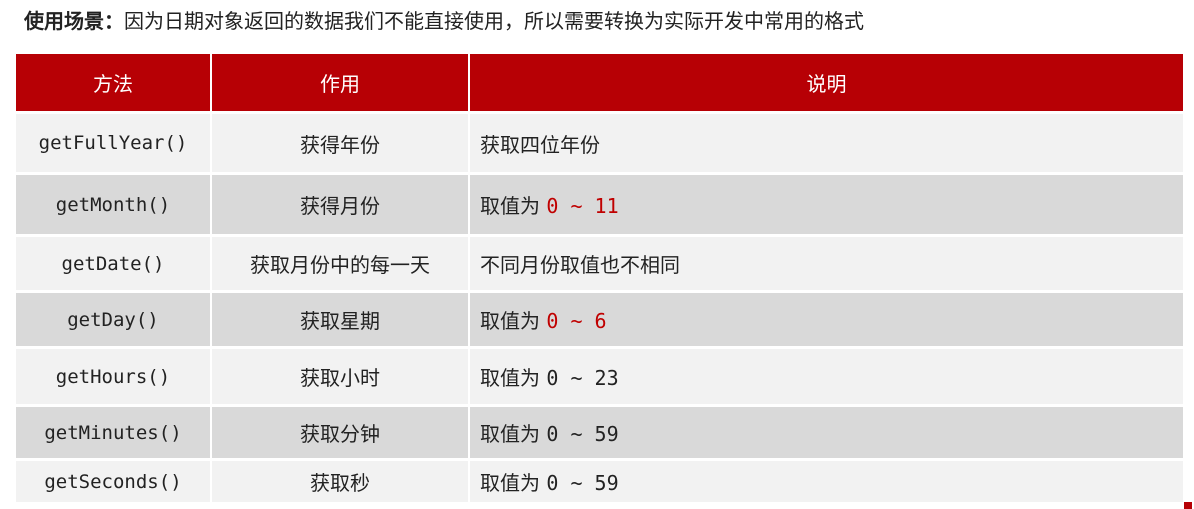  What do you see at coordinates (341, 480) in the screenshot?
I see `use-cell: 获取秒` at bounding box center [341, 480].